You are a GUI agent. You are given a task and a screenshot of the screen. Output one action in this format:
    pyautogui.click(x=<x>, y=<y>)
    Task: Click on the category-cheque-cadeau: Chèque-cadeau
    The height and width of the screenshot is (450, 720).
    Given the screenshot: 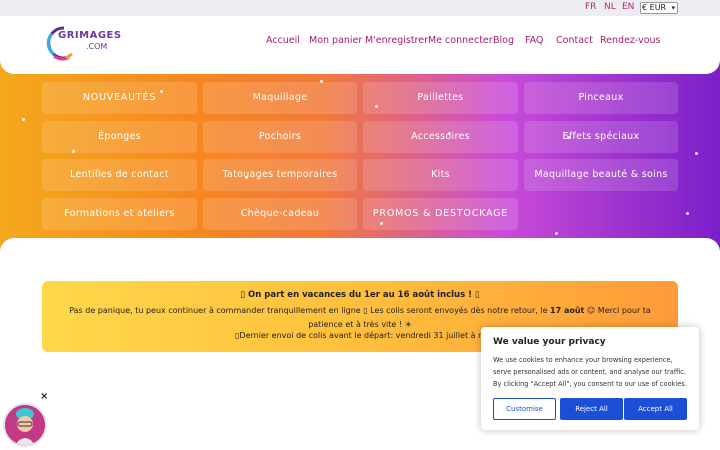 What is the action you would take?
    pyautogui.click(x=280, y=214)
    